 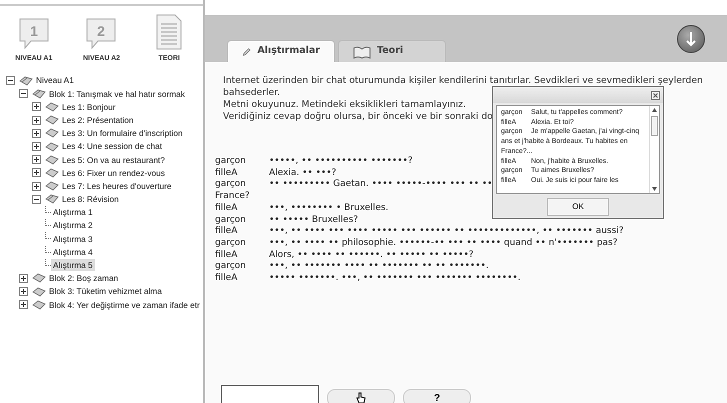 What do you see at coordinates (232, 197) in the screenshot?
I see `dialogue-text: France?` at bounding box center [232, 197].